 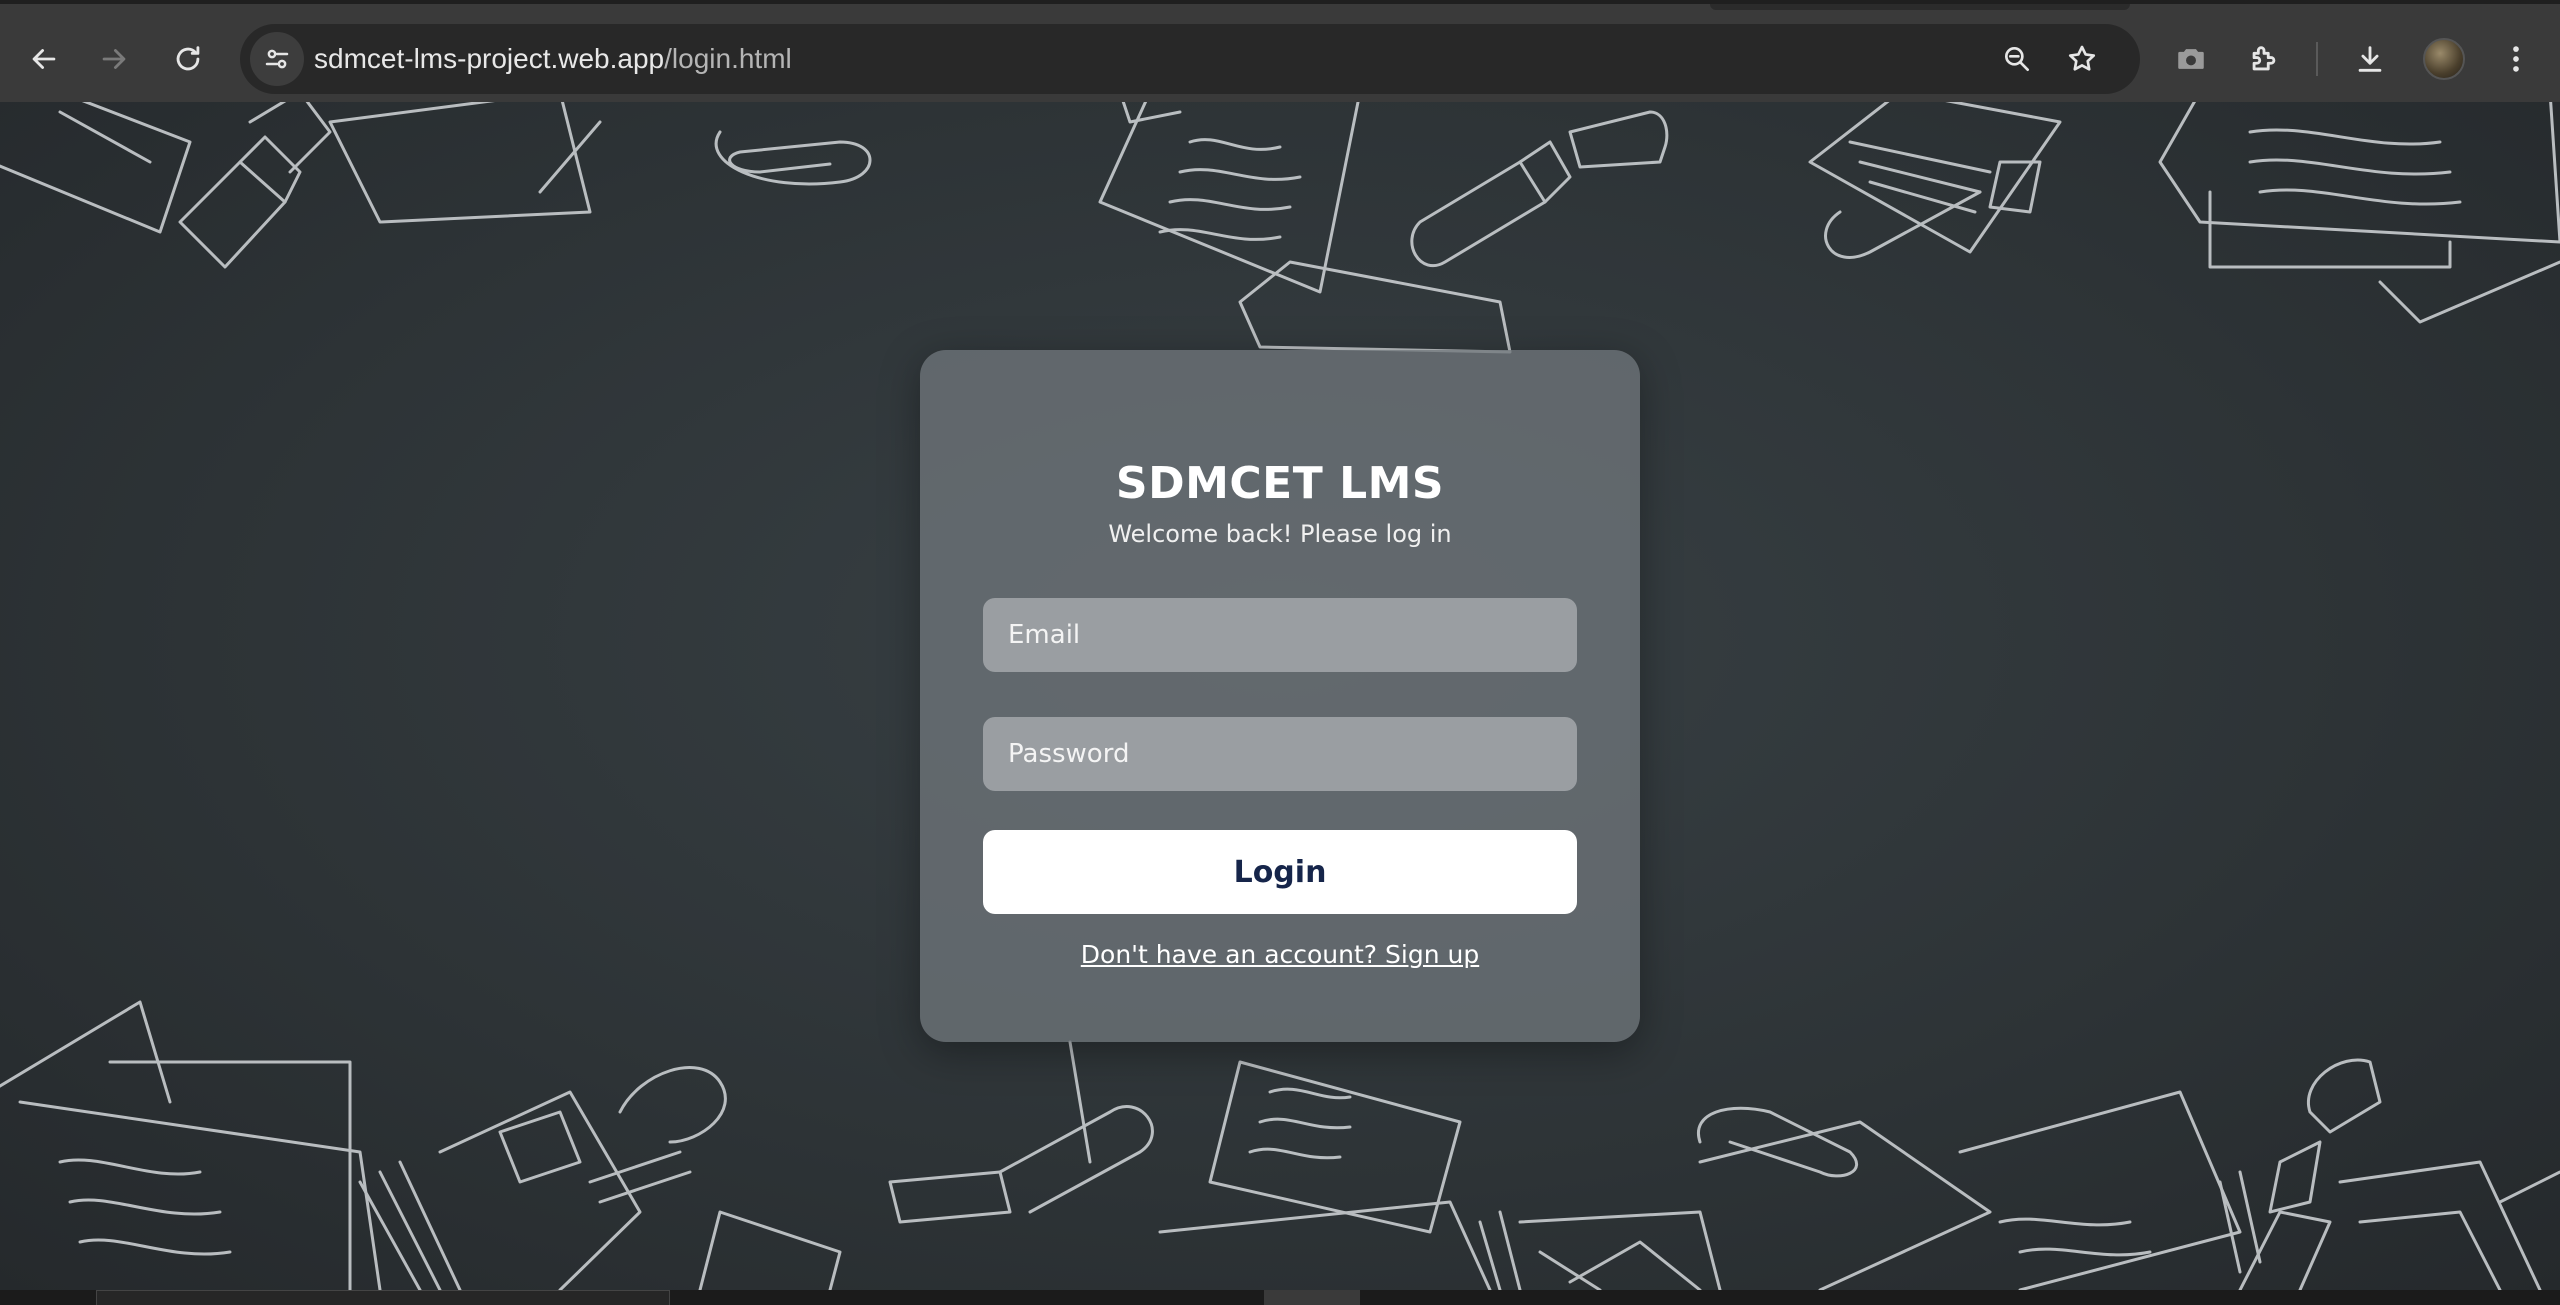 I want to click on back-button, so click(x=44, y=59).